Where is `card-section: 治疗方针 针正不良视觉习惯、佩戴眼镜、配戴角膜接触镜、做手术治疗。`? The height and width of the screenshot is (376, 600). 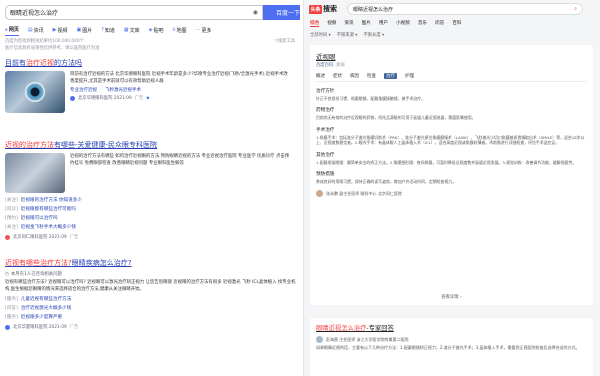
card-section: 治疗方针 针正不良视觉习惯、佩戴眼镜、配戴角膜接触镜、做手术治疗。 is located at coordinates (451, 94).